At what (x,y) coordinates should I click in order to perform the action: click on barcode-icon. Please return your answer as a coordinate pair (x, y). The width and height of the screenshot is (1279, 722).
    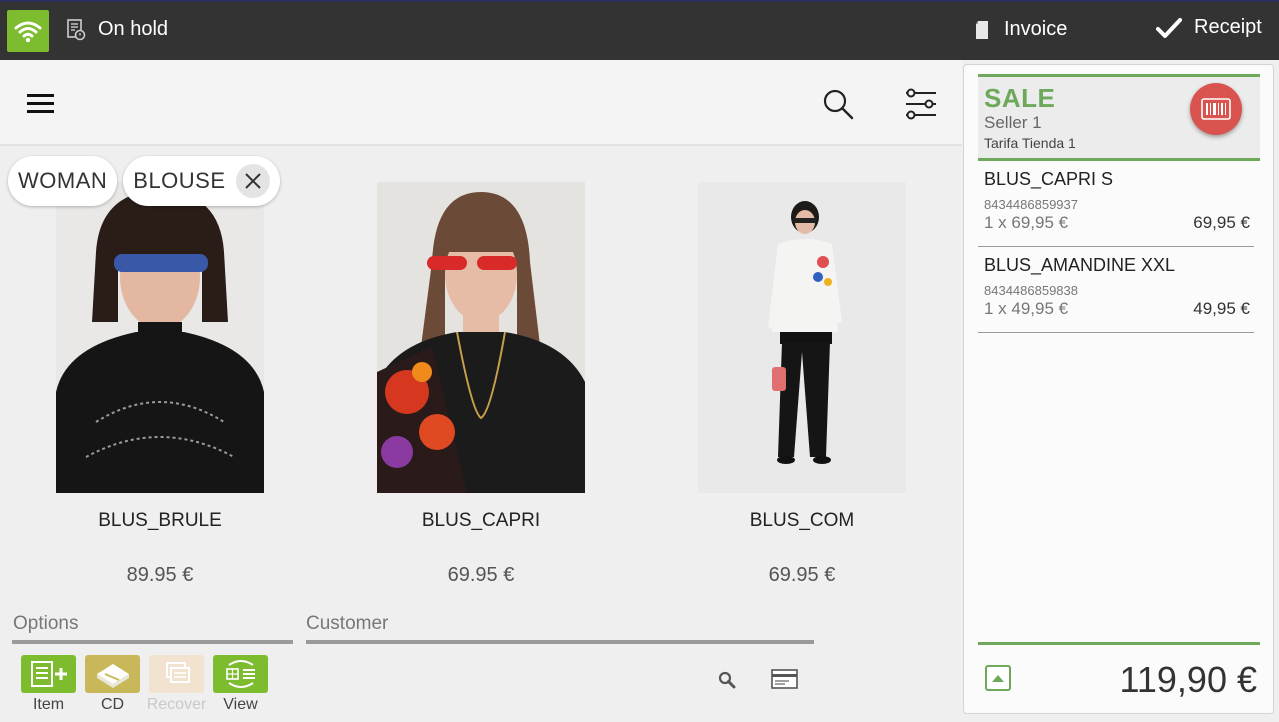
    Looking at the image, I should click on (1216, 109).